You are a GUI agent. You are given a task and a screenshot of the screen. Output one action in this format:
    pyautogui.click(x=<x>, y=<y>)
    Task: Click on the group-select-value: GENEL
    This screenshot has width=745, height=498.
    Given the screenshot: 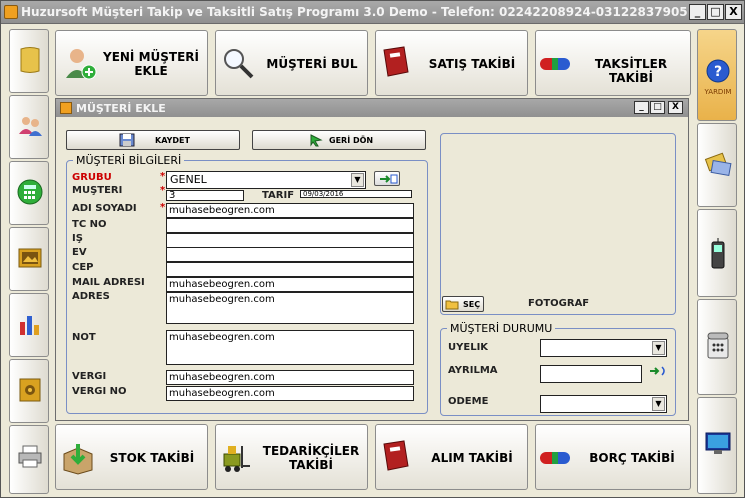 What is the action you would take?
    pyautogui.click(x=188, y=179)
    